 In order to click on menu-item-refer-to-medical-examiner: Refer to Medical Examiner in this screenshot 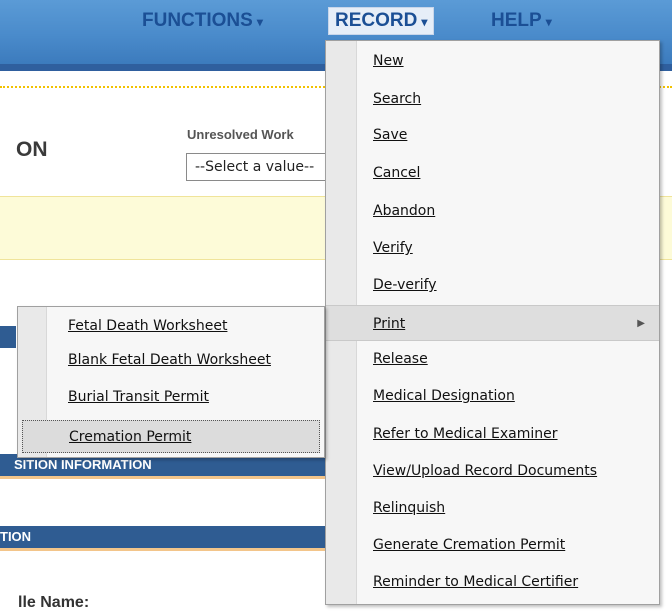, I will do `click(492, 434)`.